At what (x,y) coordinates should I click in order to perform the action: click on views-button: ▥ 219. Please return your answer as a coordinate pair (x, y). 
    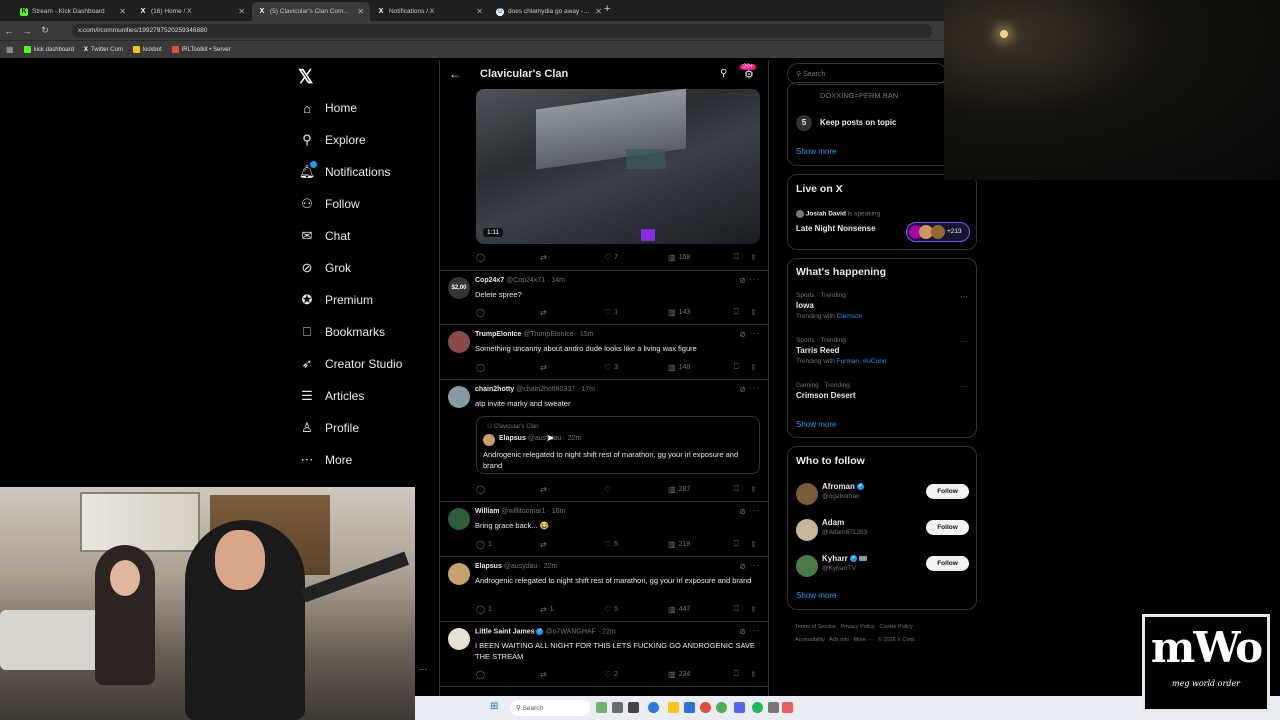
    Looking at the image, I should click on (679, 544).